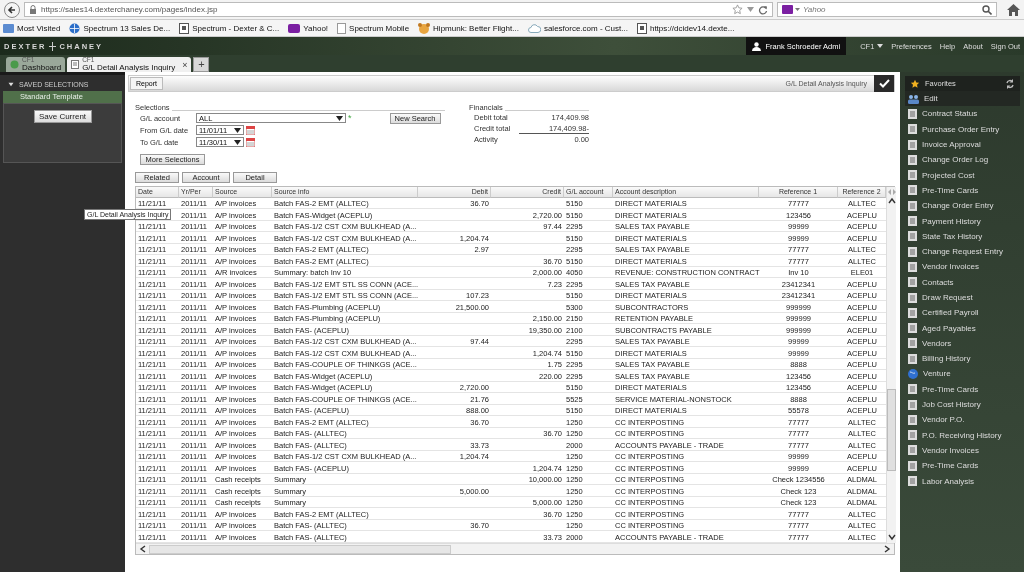 The height and width of the screenshot is (572, 1024). What do you see at coordinates (962, 144) in the screenshot?
I see `favorite-link: Invoice Approval` at bounding box center [962, 144].